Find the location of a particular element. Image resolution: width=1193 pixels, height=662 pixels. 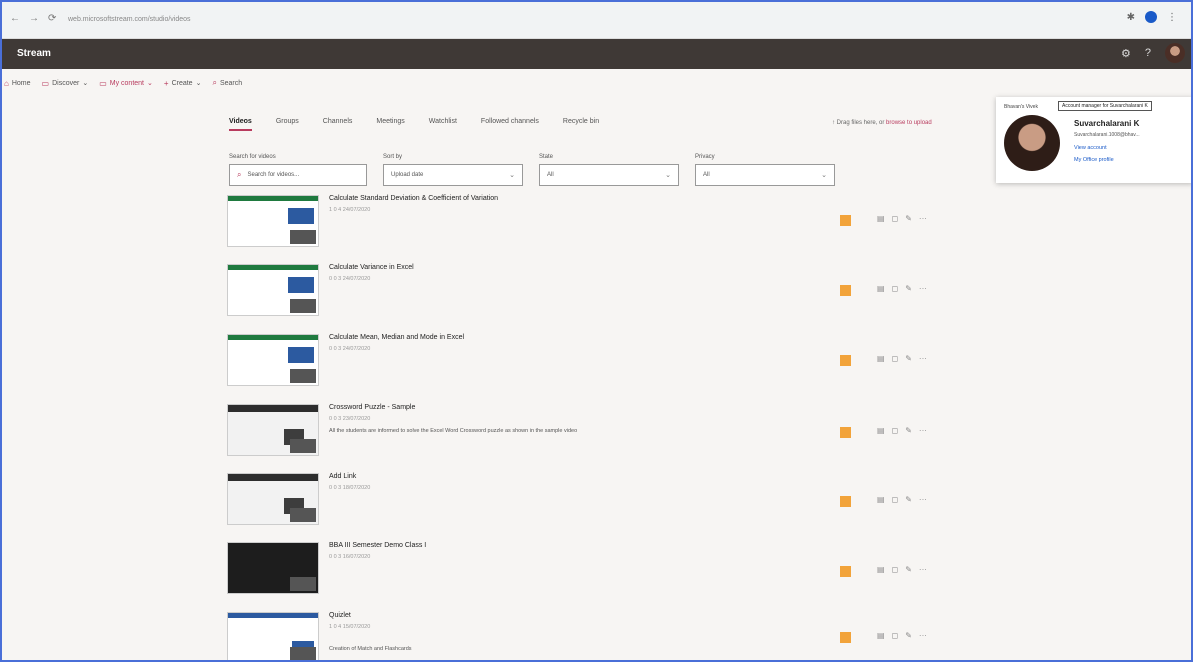

back-icon: ← is located at coordinates (15, 18).